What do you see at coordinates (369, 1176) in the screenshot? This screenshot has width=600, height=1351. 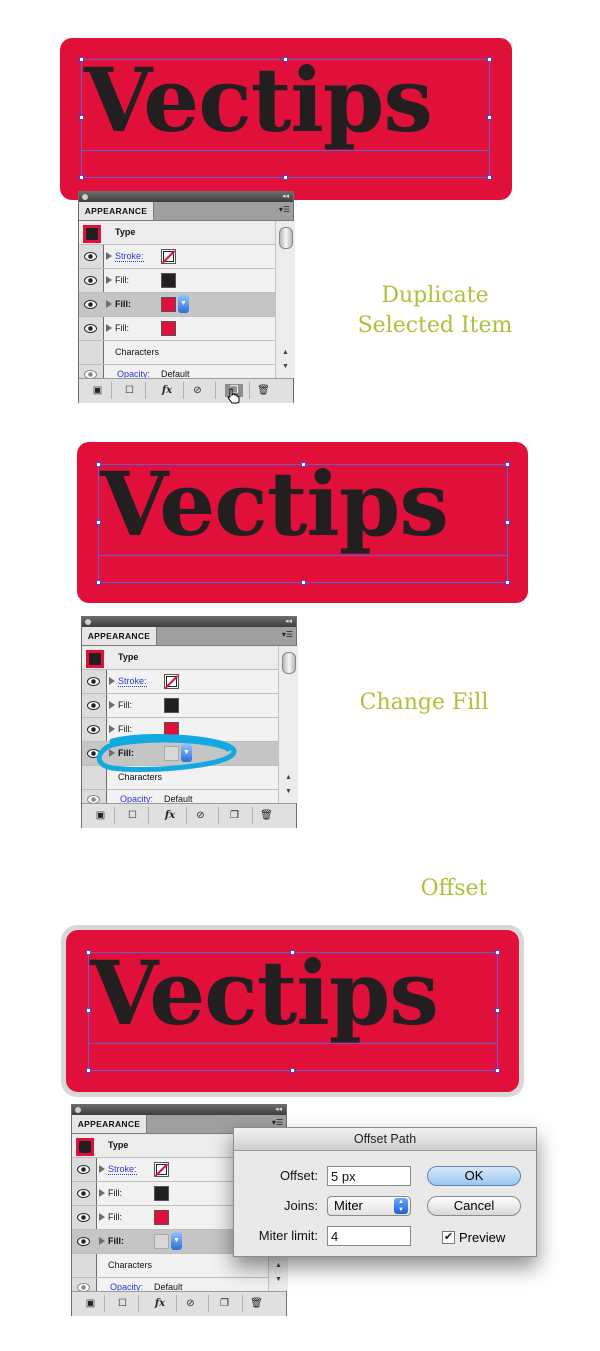 I see `offset-input` at bounding box center [369, 1176].